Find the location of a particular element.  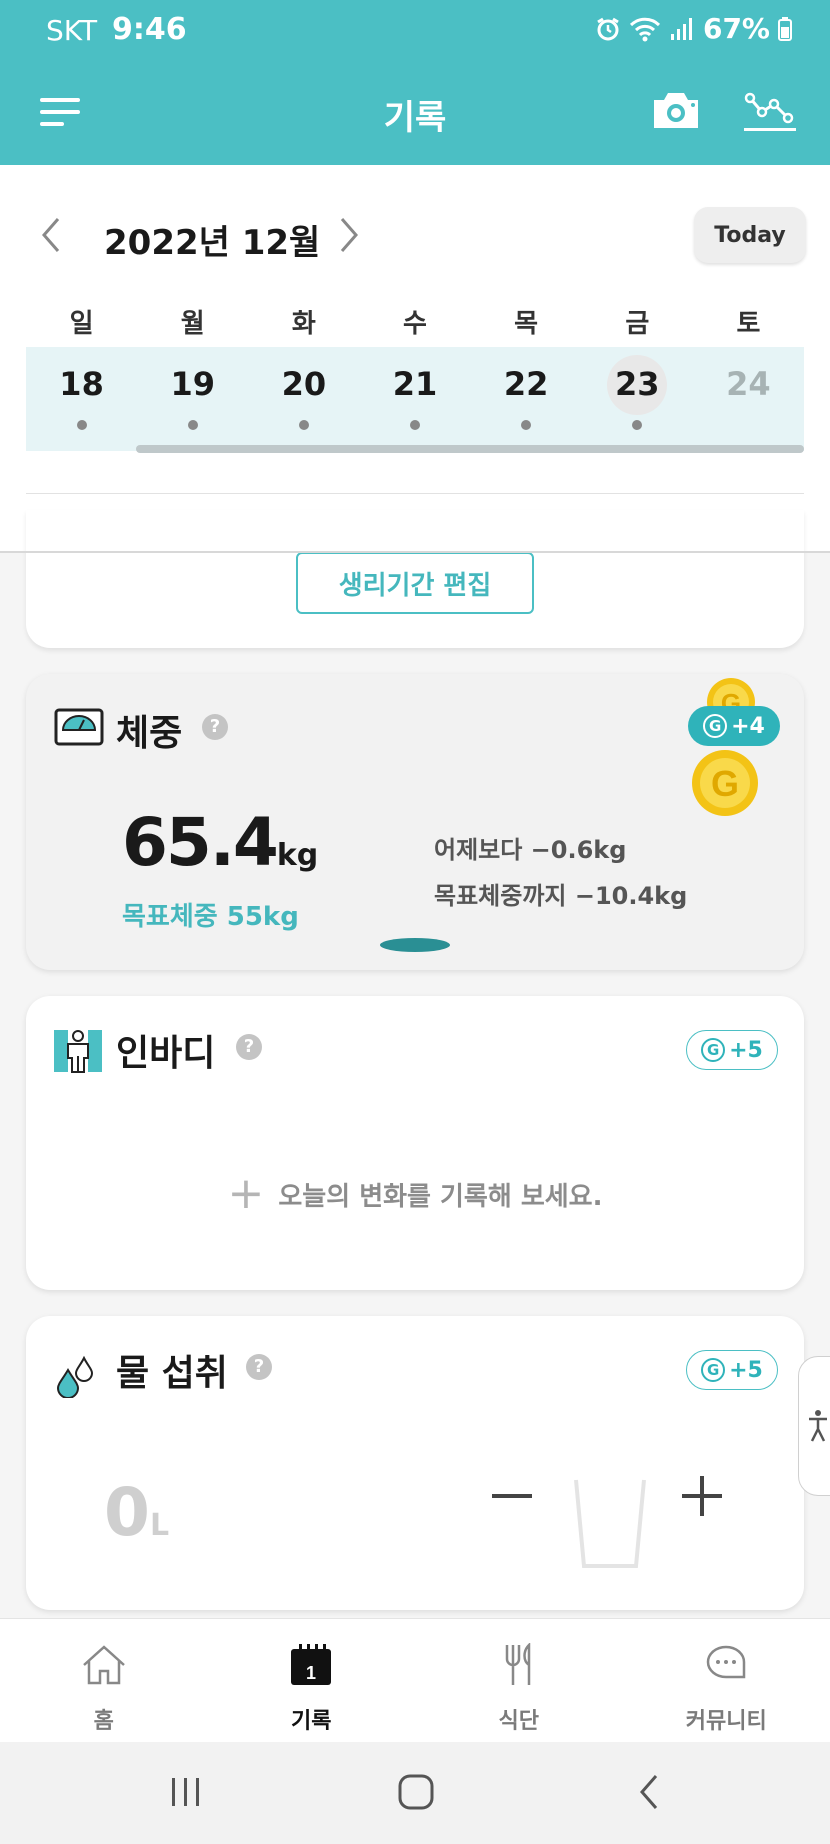

page-indicator is located at coordinates (415, 945).